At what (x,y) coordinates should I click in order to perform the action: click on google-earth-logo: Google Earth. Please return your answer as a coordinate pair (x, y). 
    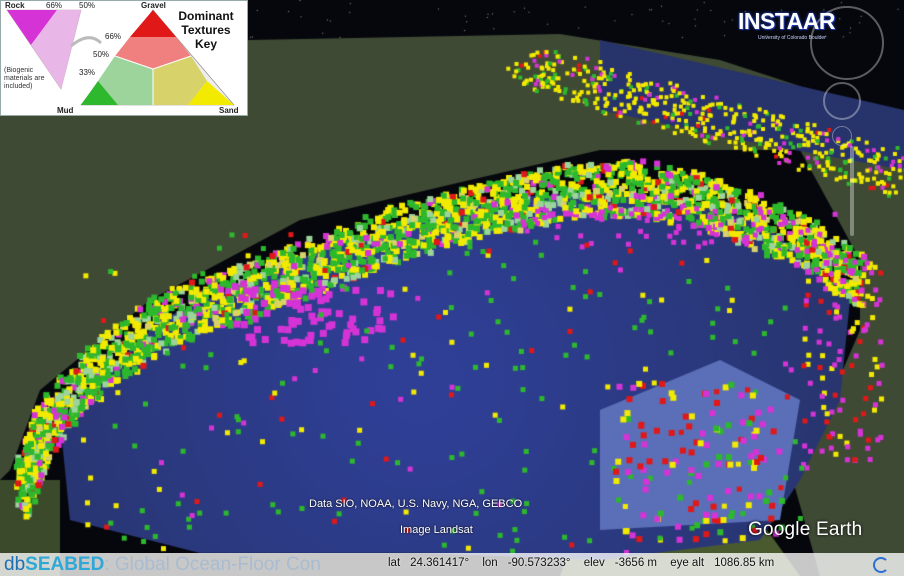
    Looking at the image, I should click on (805, 529).